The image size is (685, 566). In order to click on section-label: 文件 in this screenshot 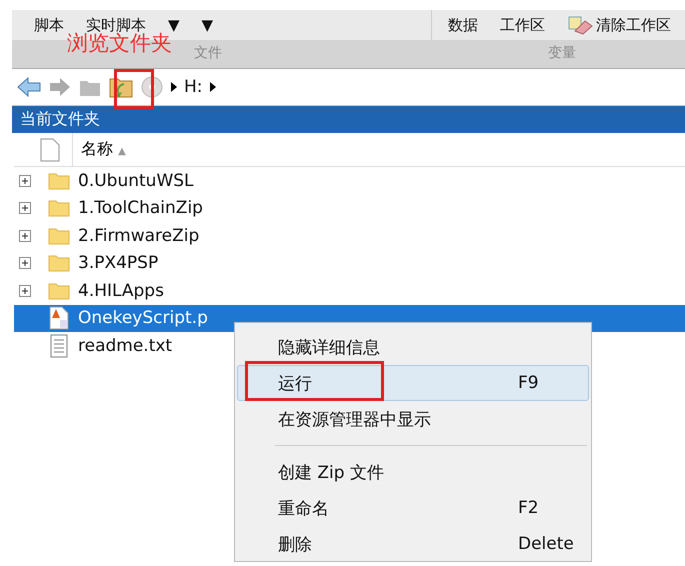, I will do `click(208, 53)`.